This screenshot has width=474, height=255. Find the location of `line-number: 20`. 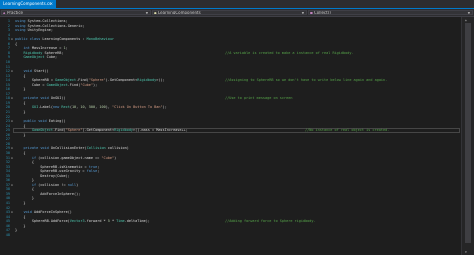

line-number: 20 is located at coordinates (7, 107).